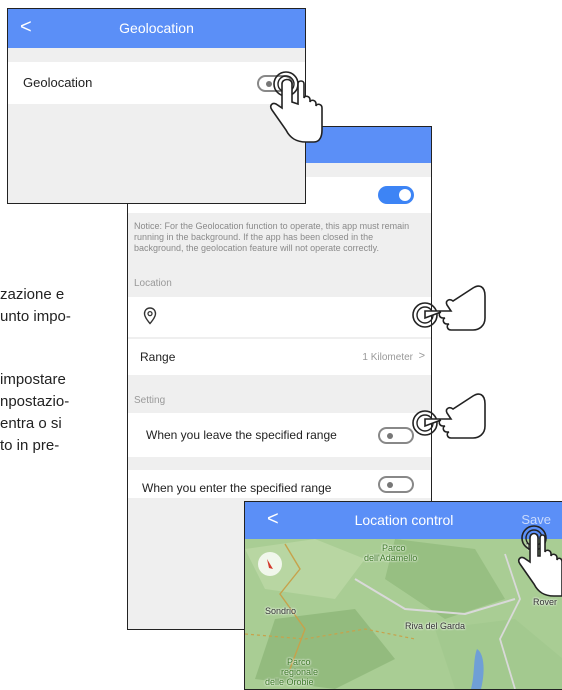 Image resolution: width=562 pixels, height=690 pixels. I want to click on geolocation-row: Geolocation, so click(156, 83).